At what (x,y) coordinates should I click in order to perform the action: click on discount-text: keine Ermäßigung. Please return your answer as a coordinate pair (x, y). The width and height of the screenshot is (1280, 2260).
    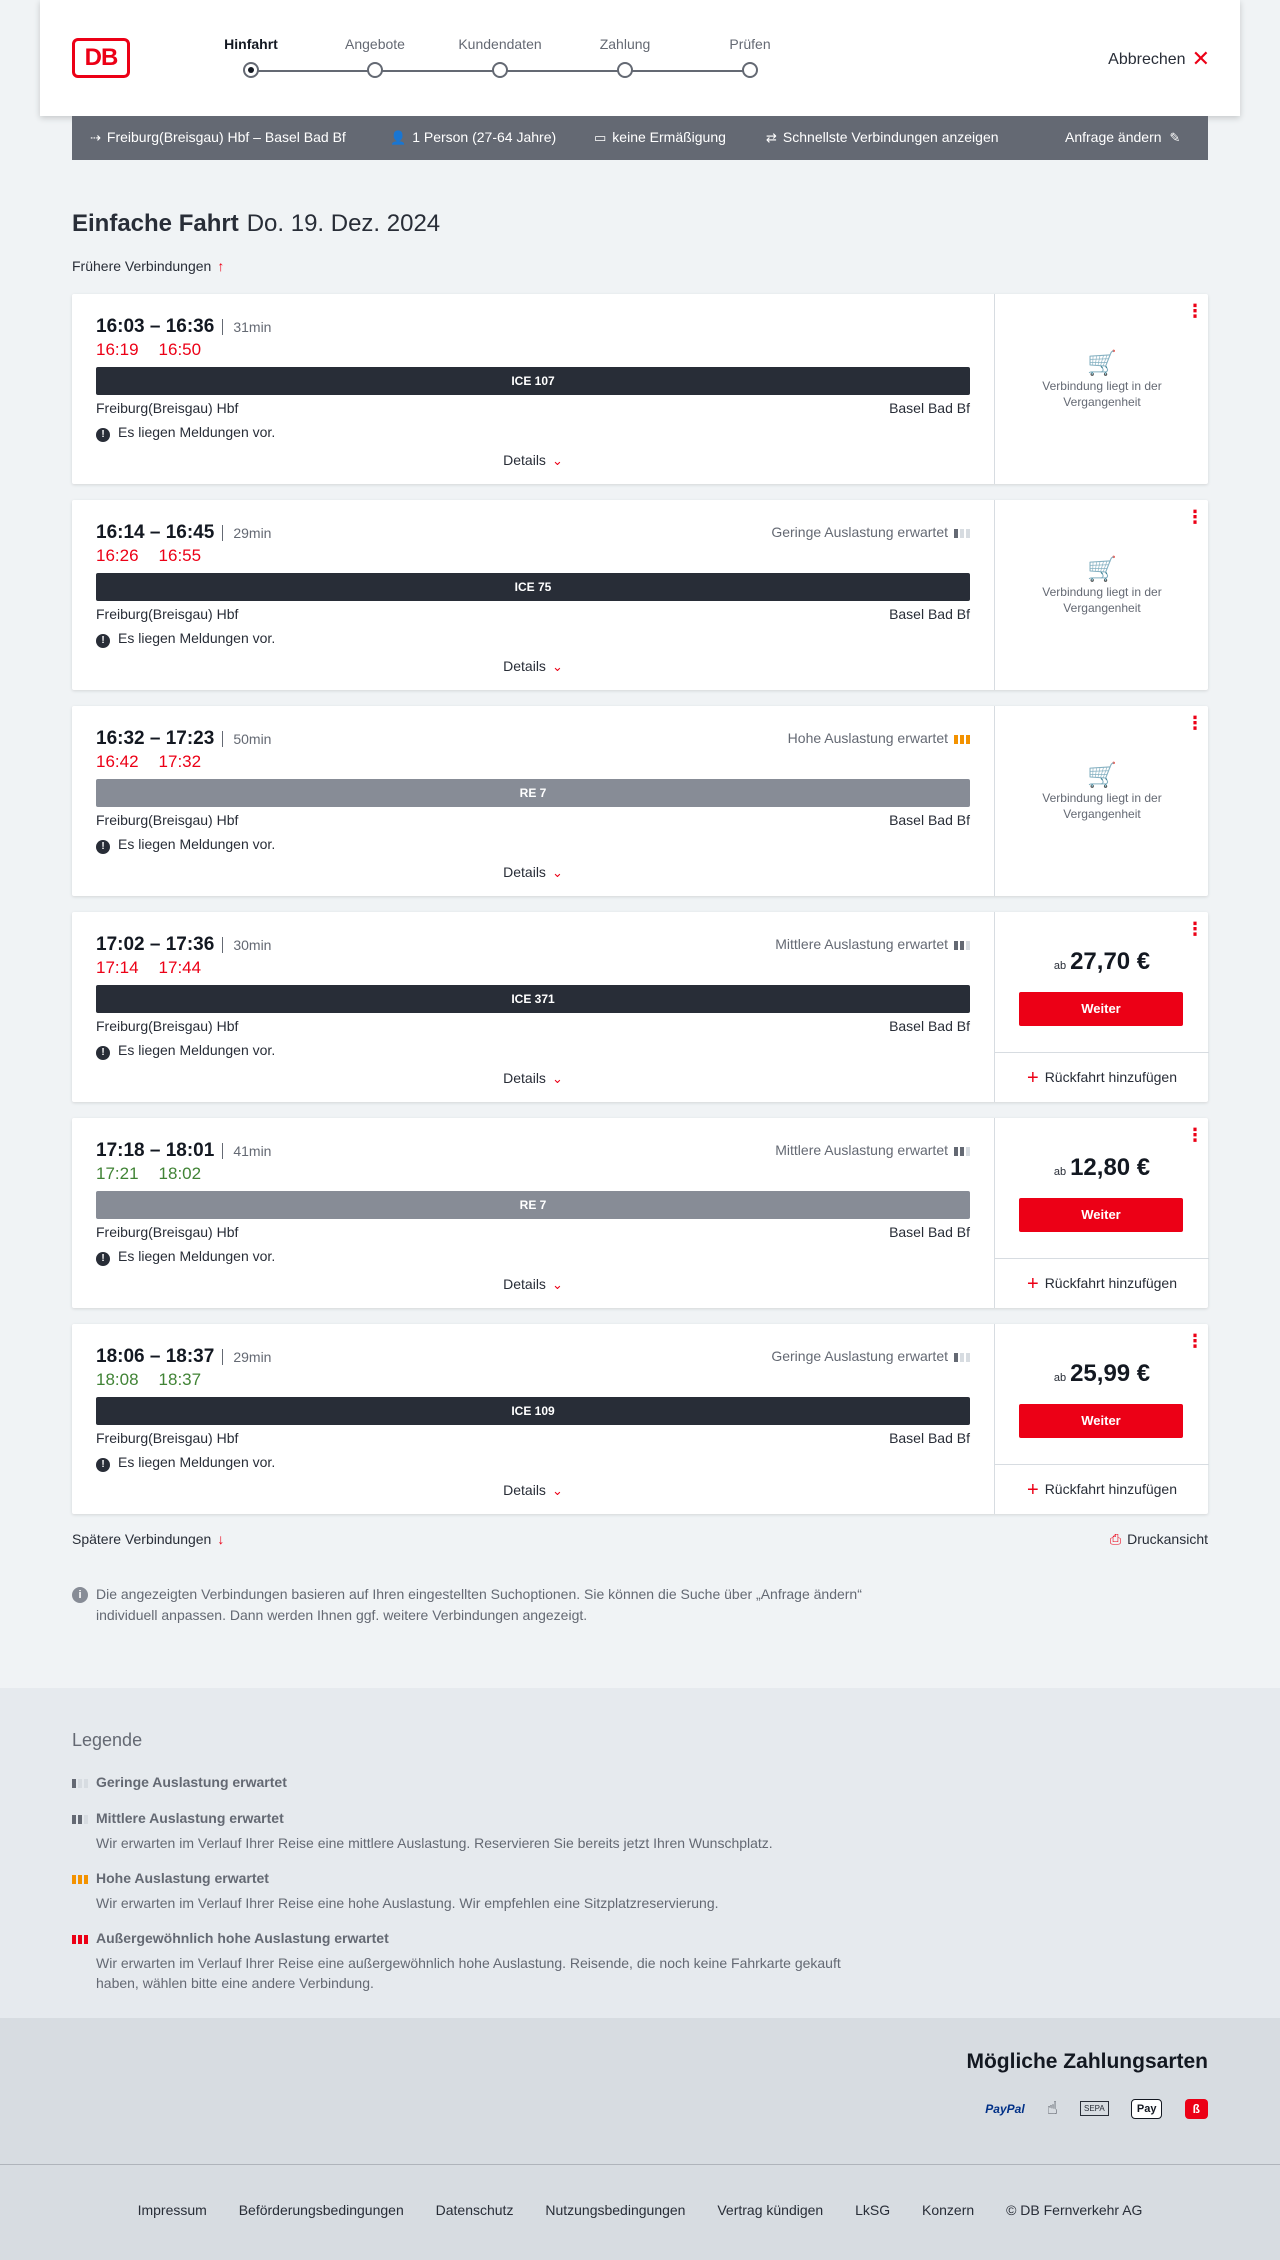
    Looking at the image, I should click on (669, 137).